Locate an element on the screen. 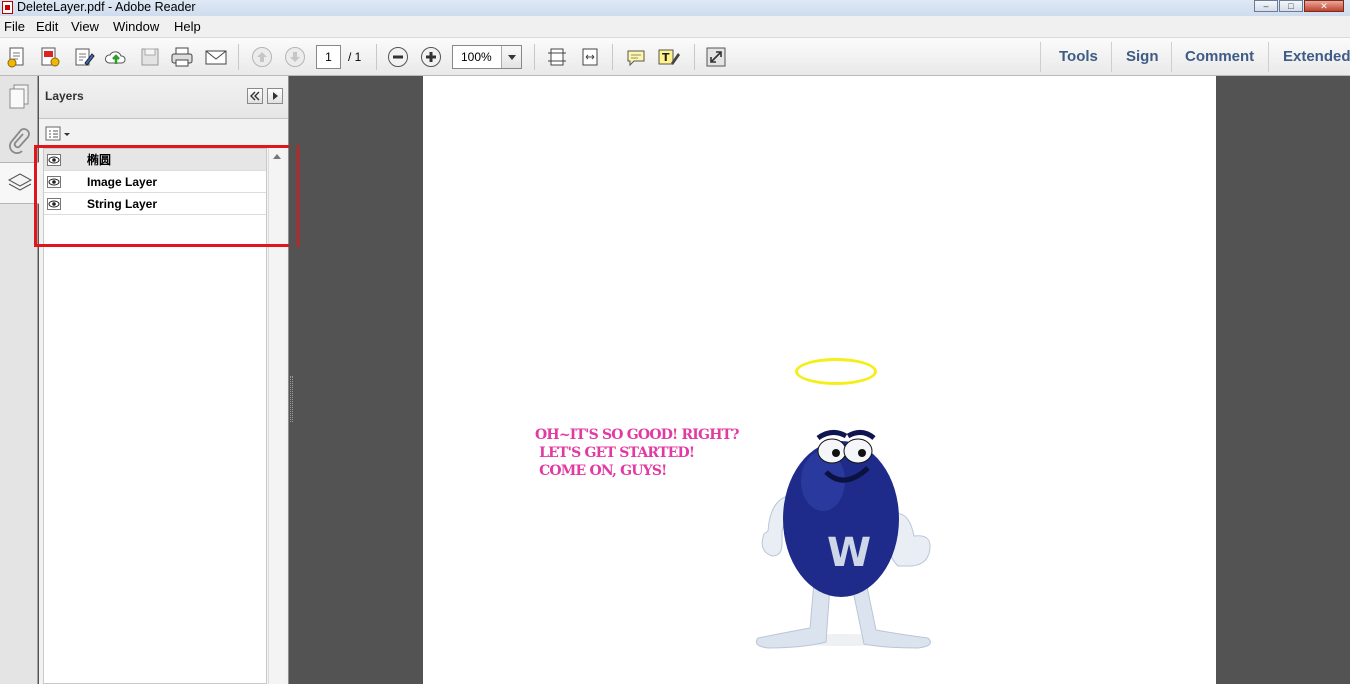 The height and width of the screenshot is (684, 1350). zoom-value: 100% is located at coordinates (476, 57).